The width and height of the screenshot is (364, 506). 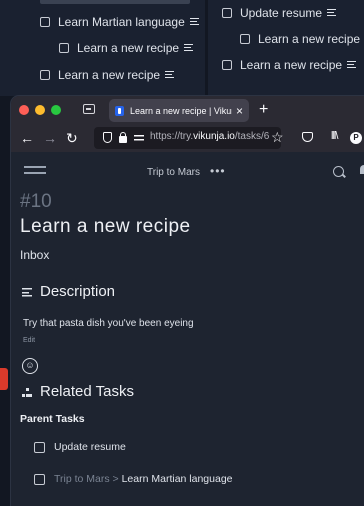 What do you see at coordinates (78, 291) in the screenshot?
I see `description-heading: Description` at bounding box center [78, 291].